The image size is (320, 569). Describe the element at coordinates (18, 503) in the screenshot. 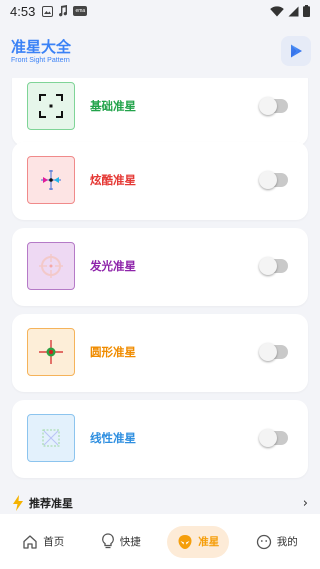

I see `lightning-icon` at that location.